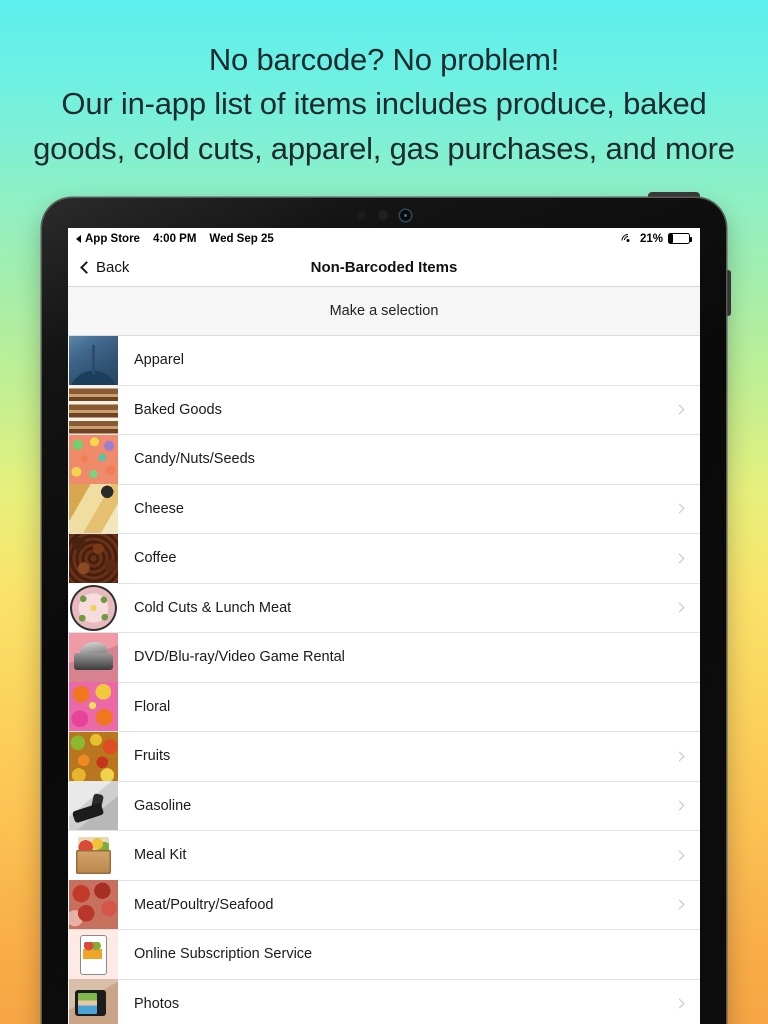  Describe the element at coordinates (384, 558) in the screenshot. I see `list-item: Coffee` at that location.